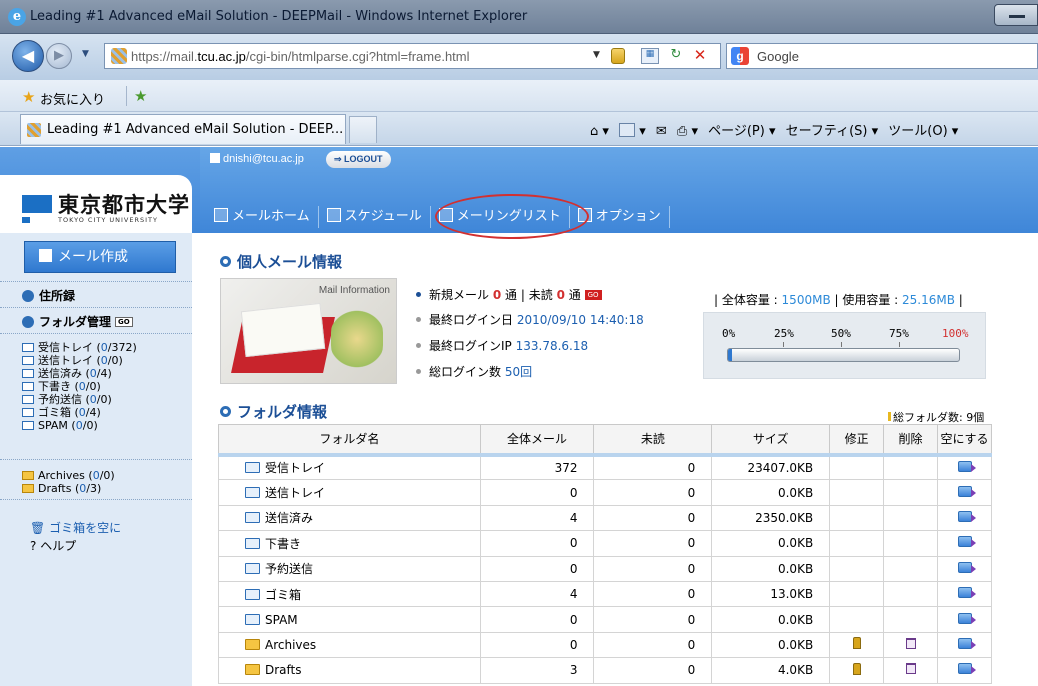 This screenshot has height=686, width=1038. What do you see at coordinates (349, 492) in the screenshot?
I see `folder-name-cell: 送信トレイ` at bounding box center [349, 492].